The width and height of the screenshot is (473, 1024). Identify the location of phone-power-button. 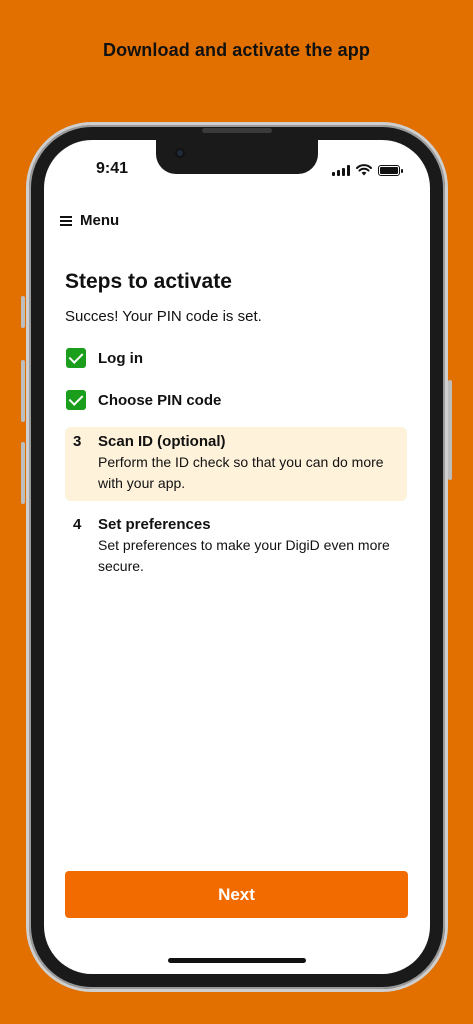
(450, 430).